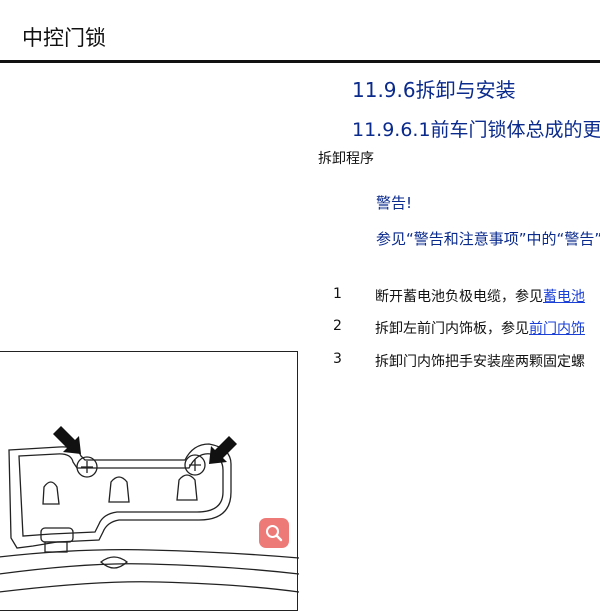 The width and height of the screenshot is (600, 616). What do you see at coordinates (64, 38) in the screenshot?
I see `page-header-title: 中控门锁` at bounding box center [64, 38].